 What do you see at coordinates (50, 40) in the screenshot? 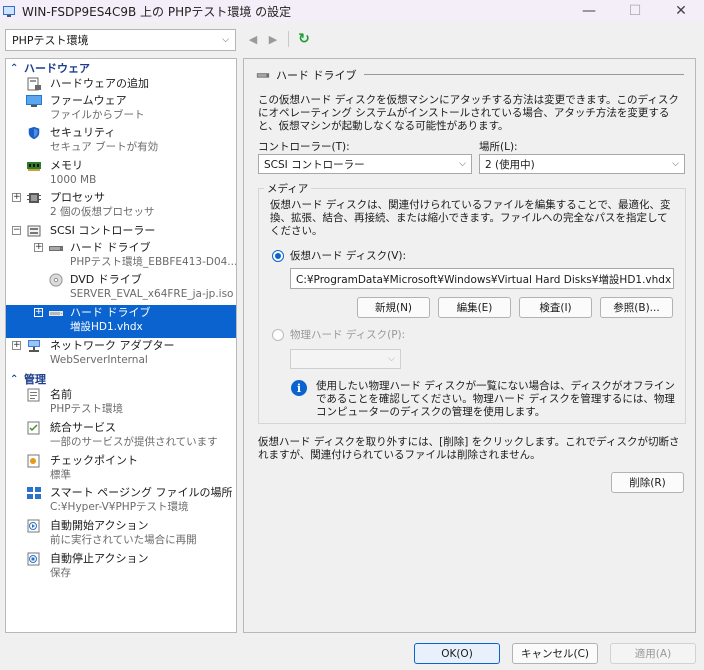
I see `vm-selector-value: PHPテスト環境` at bounding box center [50, 40].